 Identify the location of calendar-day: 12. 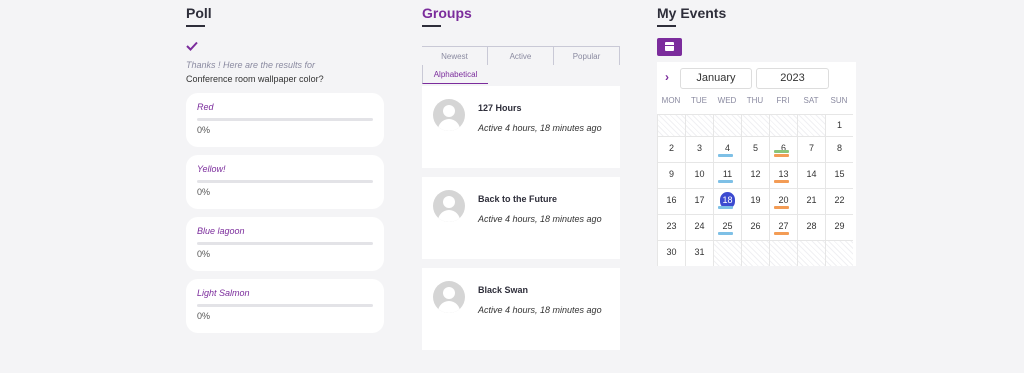
(755, 175).